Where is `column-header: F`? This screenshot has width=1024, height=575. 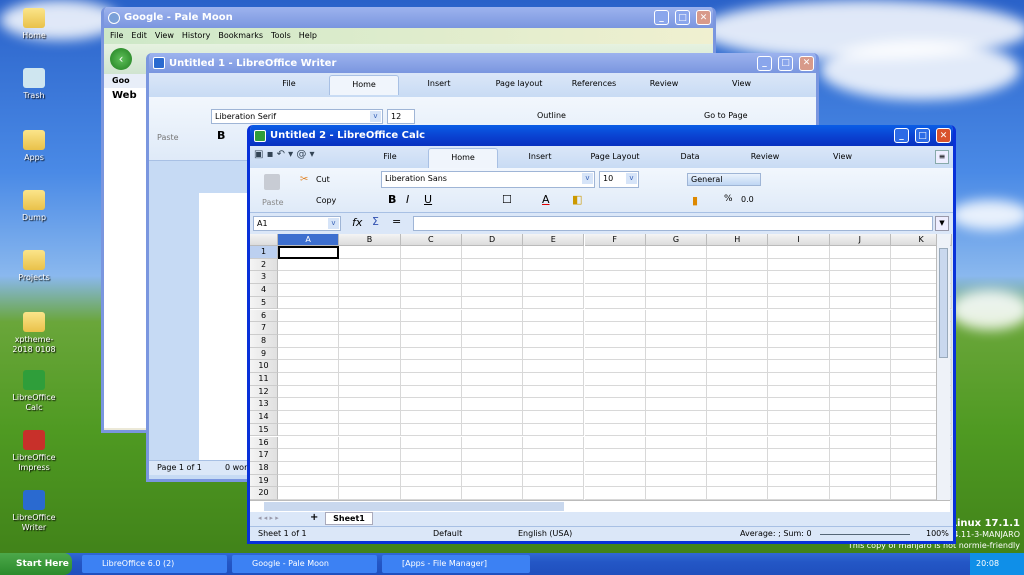 column-header: F is located at coordinates (615, 240).